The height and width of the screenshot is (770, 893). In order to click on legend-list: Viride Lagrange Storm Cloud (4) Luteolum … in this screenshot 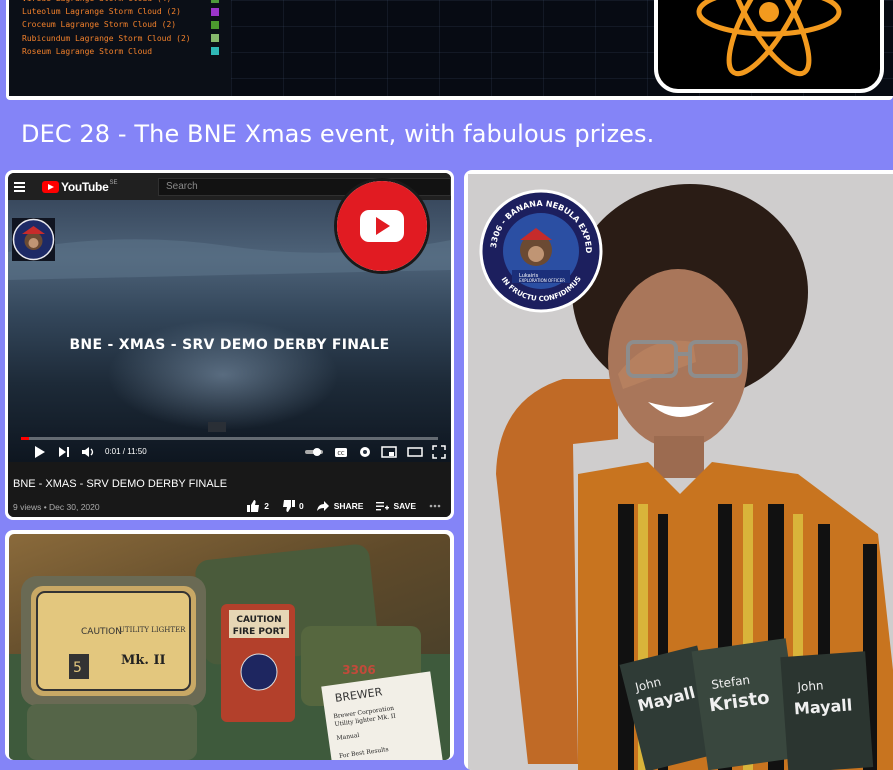, I will do `click(120, 29)`.